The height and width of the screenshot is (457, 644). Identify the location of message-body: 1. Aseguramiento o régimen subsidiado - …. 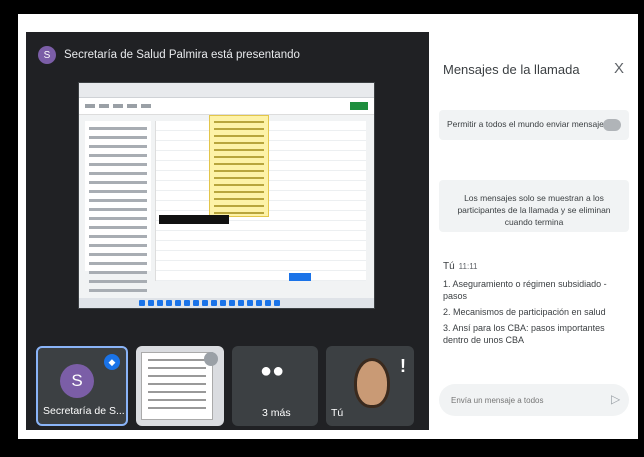
(536, 313).